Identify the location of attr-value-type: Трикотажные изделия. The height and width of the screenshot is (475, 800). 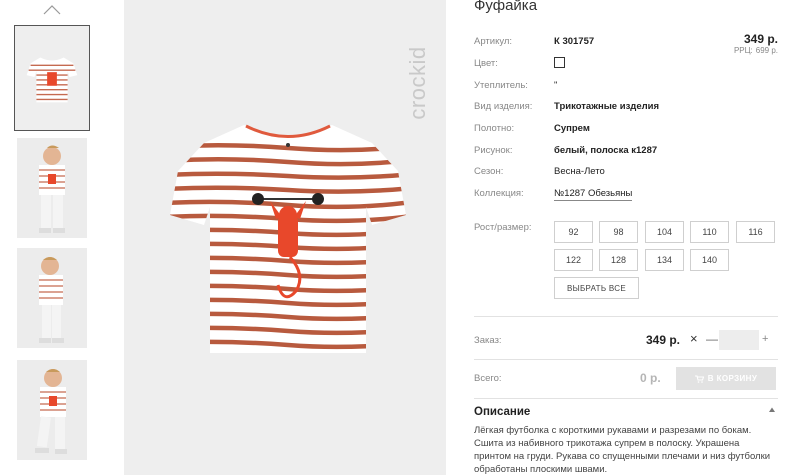
(607, 106).